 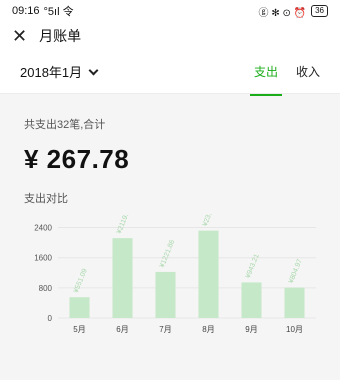 I want to click on y-tick-label: 0, so click(x=50, y=318).